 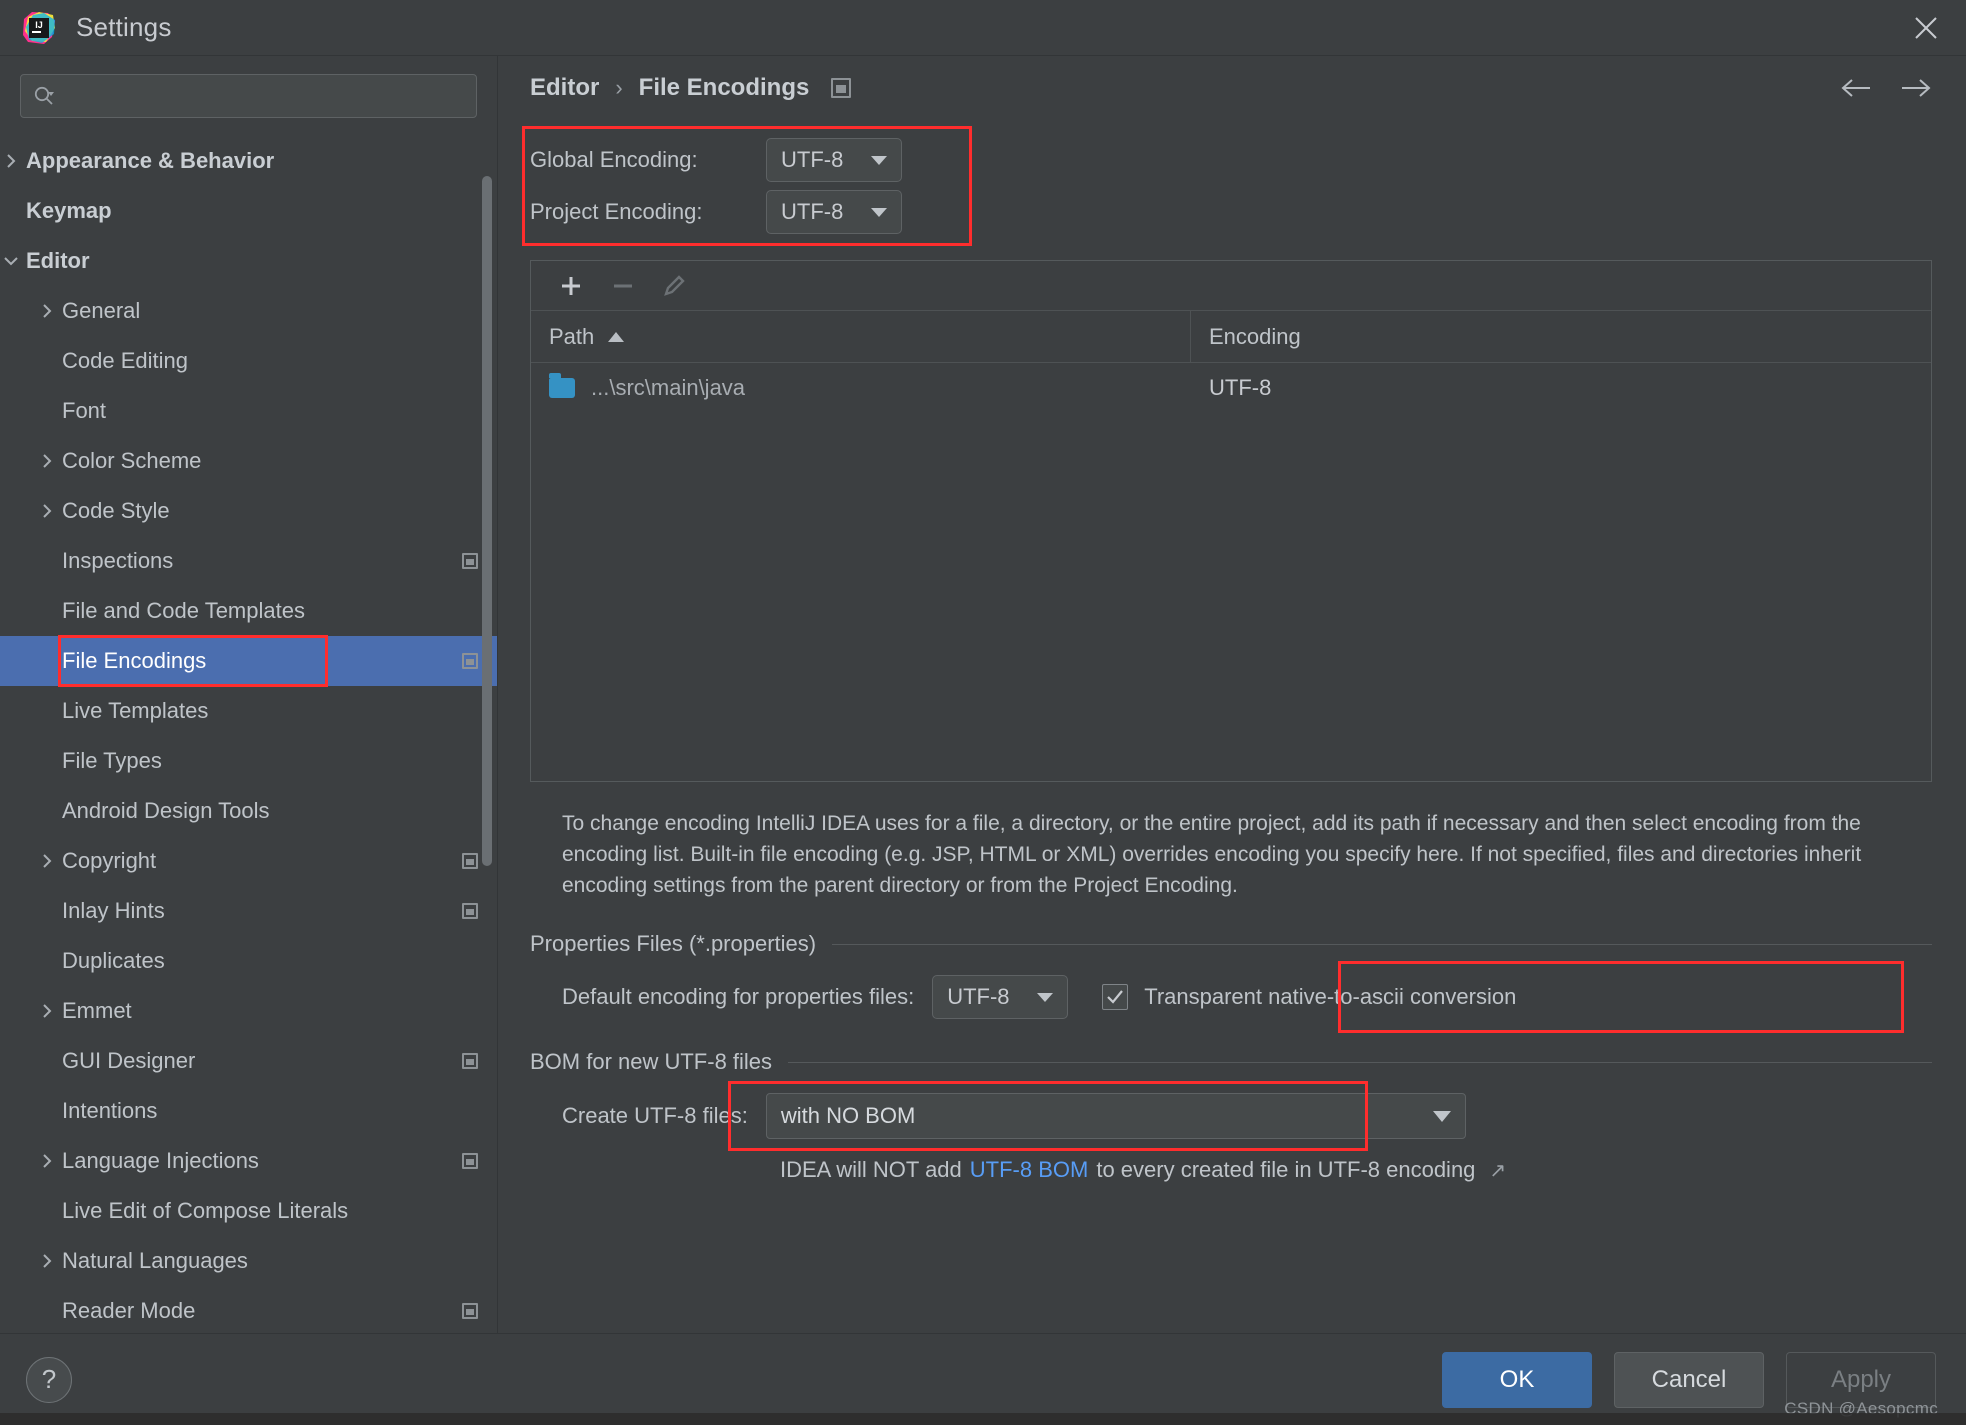 What do you see at coordinates (668, 387) in the screenshot?
I see `table-cell-path-label: ...\src\main\java` at bounding box center [668, 387].